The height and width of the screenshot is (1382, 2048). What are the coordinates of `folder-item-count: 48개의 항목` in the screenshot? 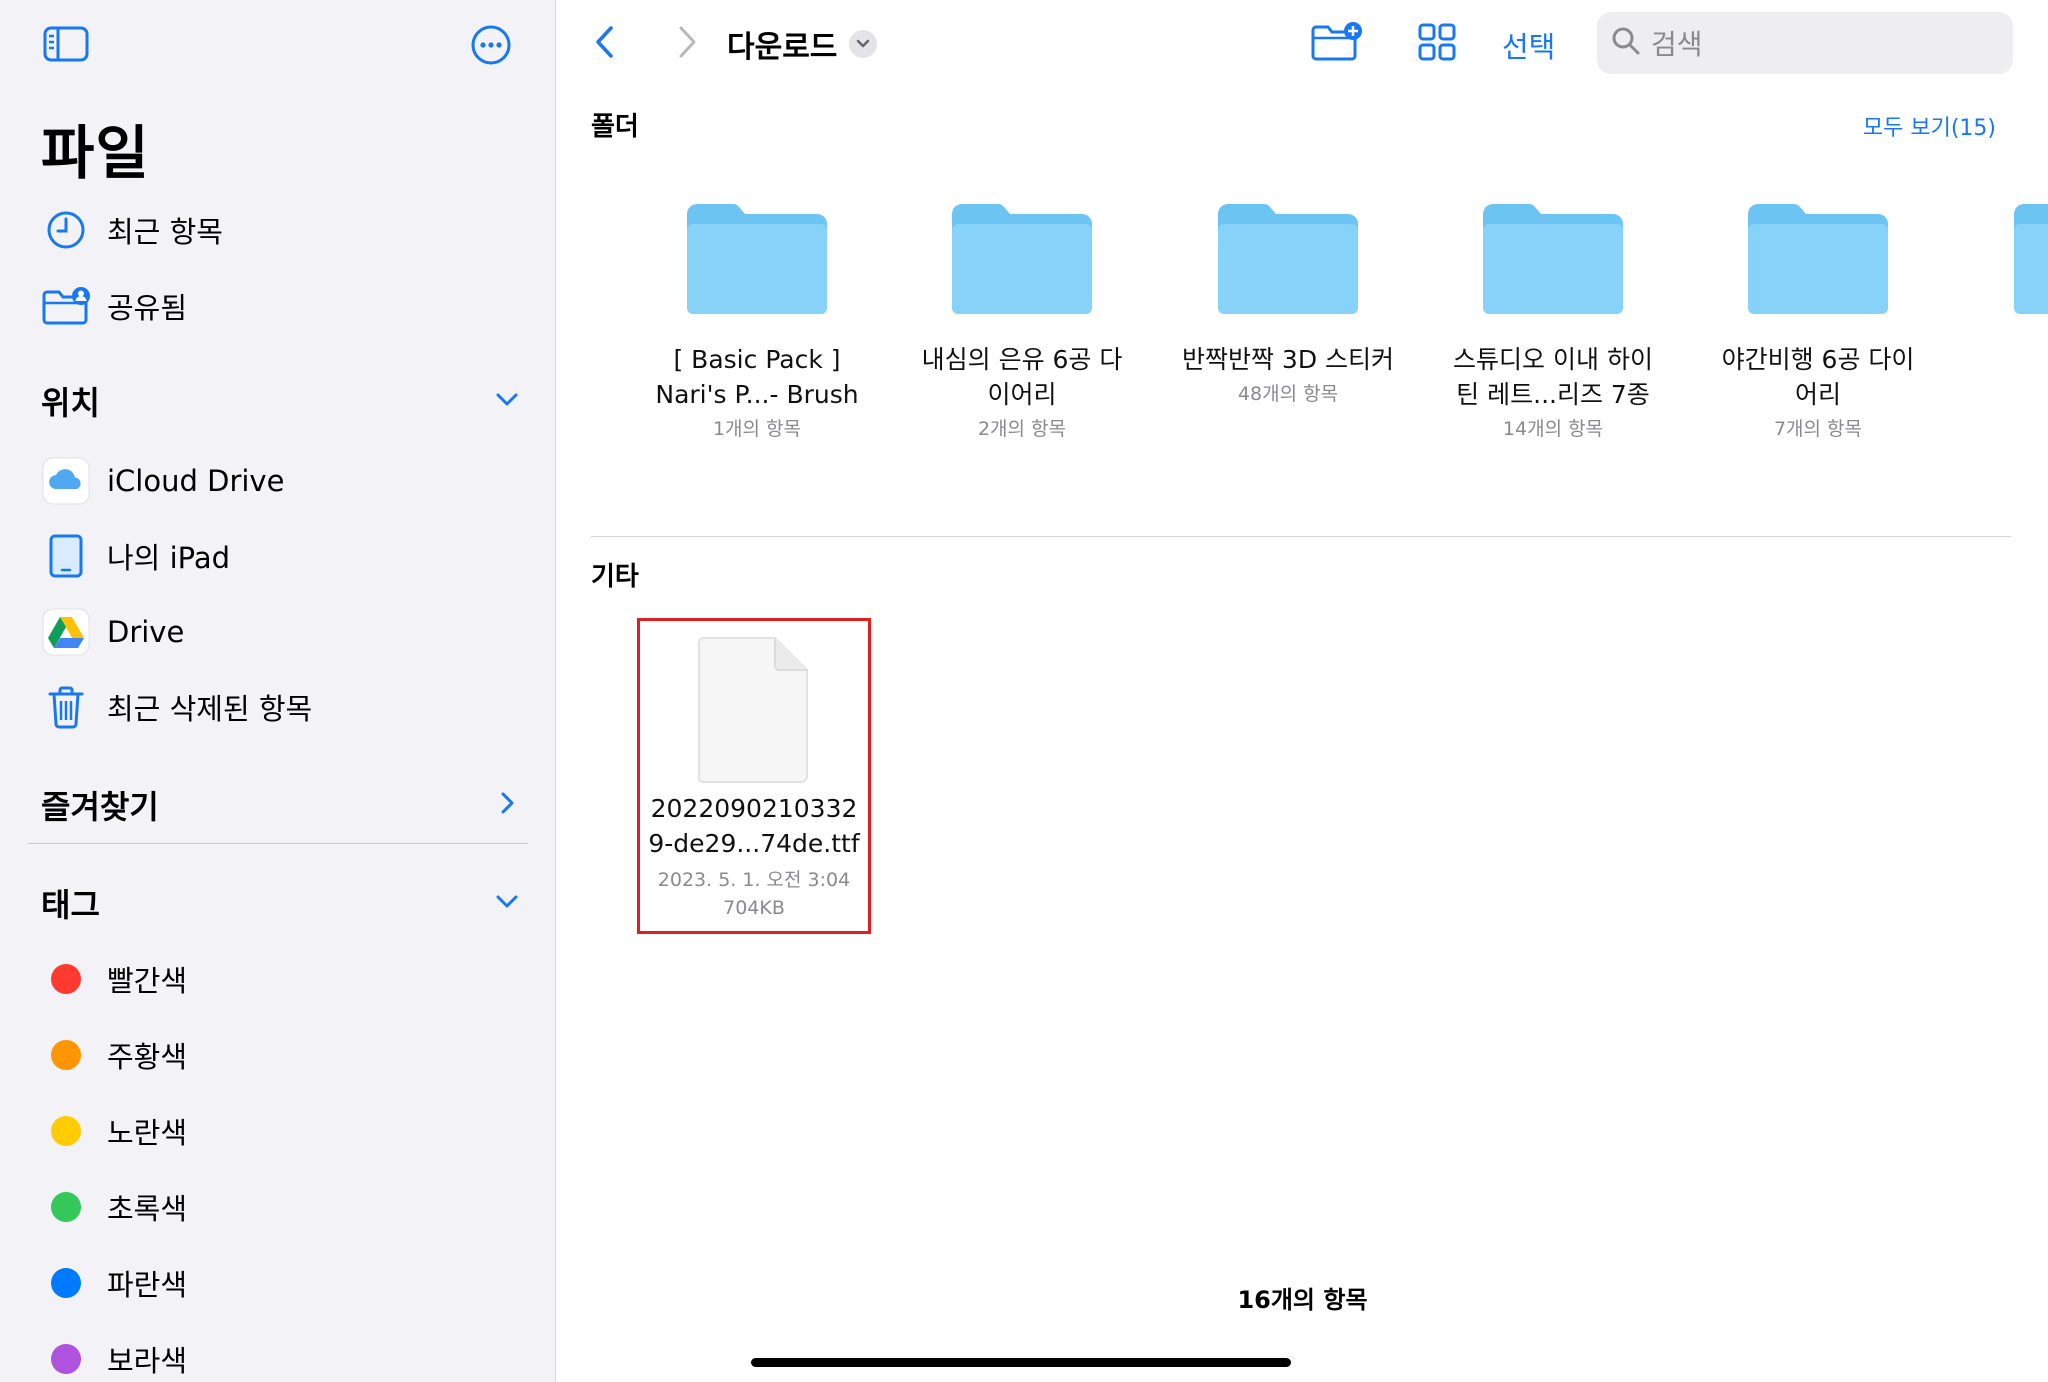 It's located at (1288, 394).